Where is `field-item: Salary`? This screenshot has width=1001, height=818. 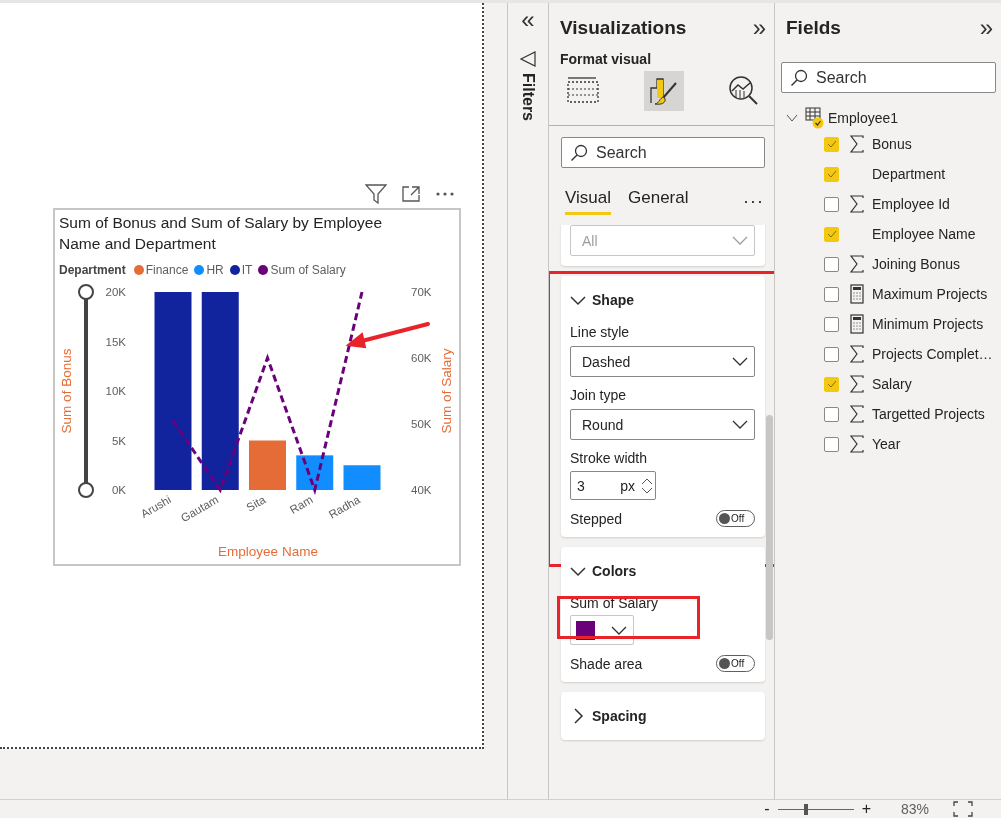 field-item: Salary is located at coordinates (888, 384).